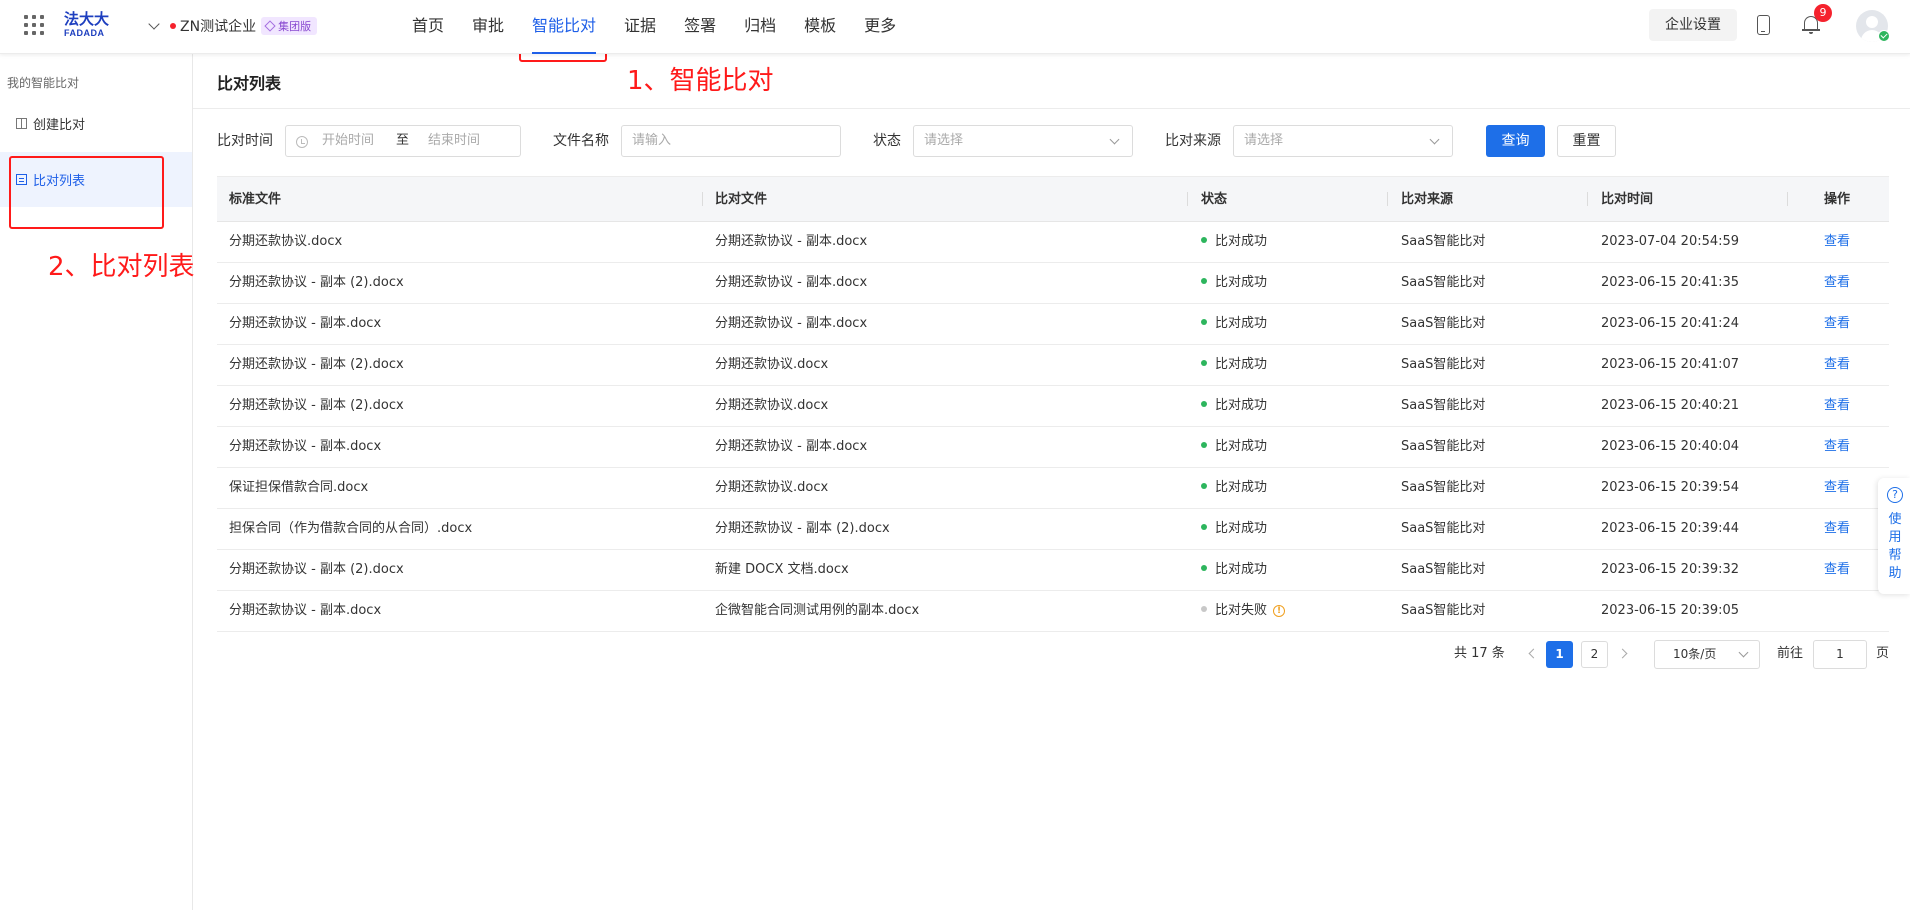 The height and width of the screenshot is (910, 1910). I want to click on query-button: 查询, so click(1515, 141).